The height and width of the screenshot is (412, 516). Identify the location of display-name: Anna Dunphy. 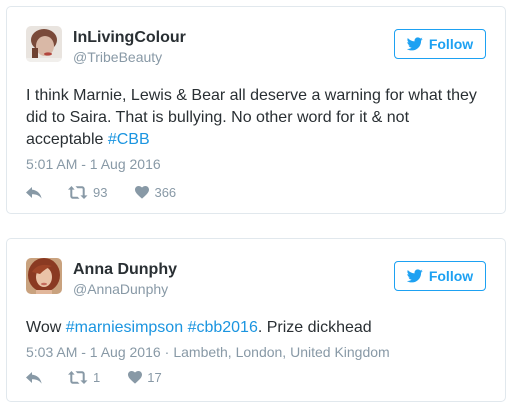
(125, 270).